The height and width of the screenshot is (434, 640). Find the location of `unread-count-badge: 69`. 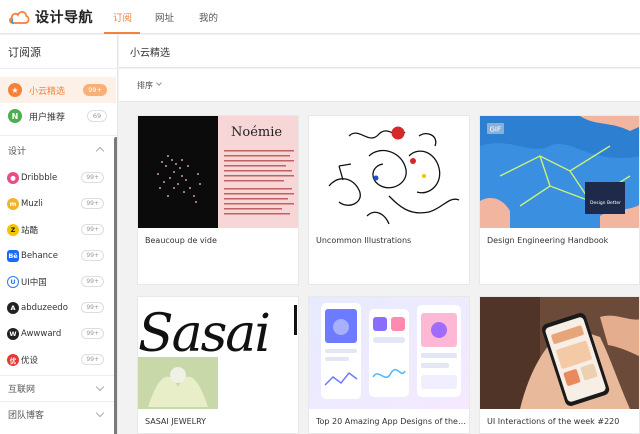

unread-count-badge: 69 is located at coordinates (97, 116).